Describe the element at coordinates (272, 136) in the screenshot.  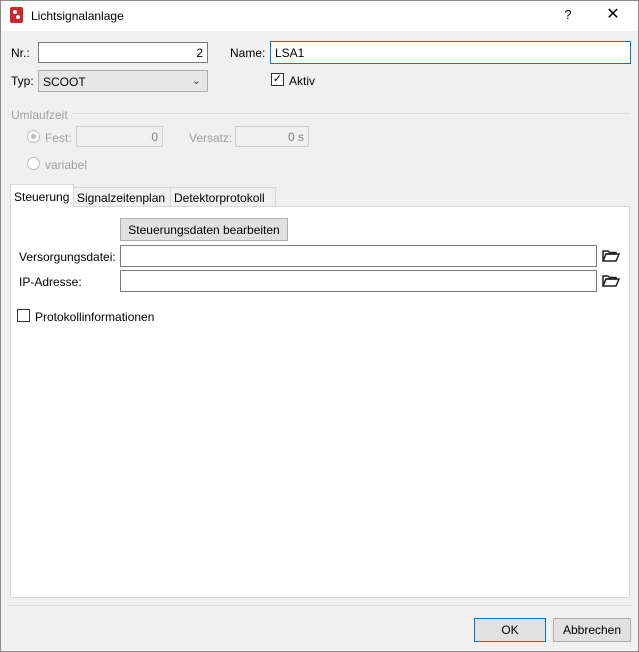
I see `versatz-input` at that location.